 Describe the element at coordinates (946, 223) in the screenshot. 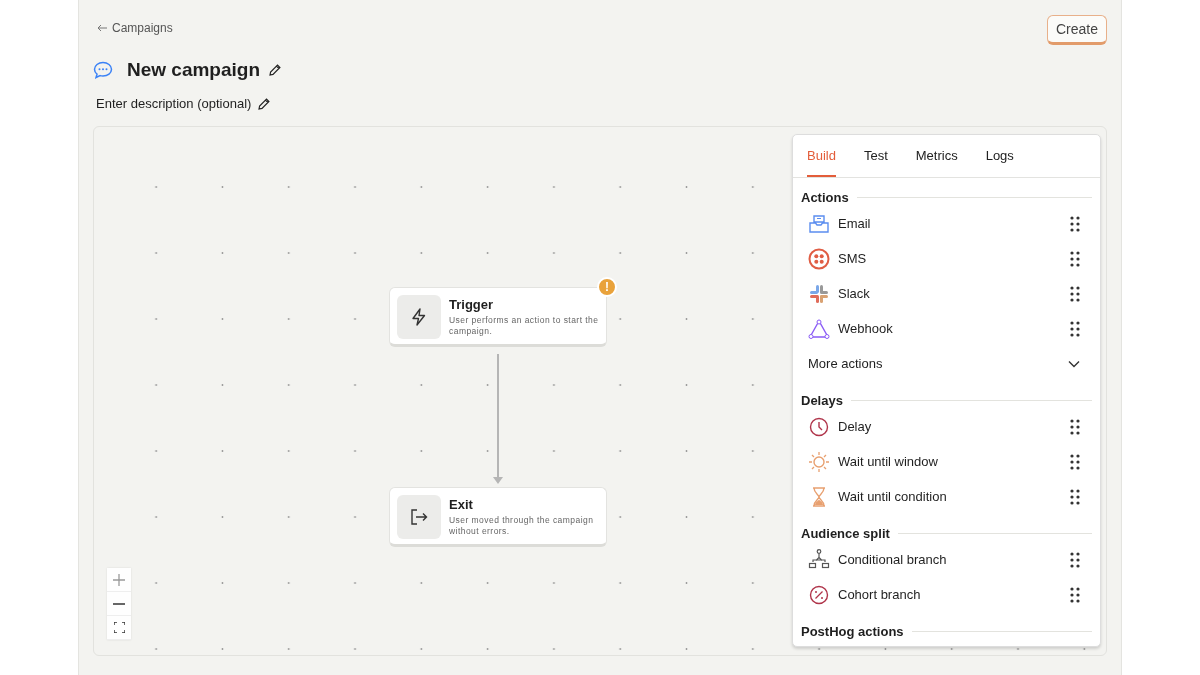

I see `action-item: Email` at that location.